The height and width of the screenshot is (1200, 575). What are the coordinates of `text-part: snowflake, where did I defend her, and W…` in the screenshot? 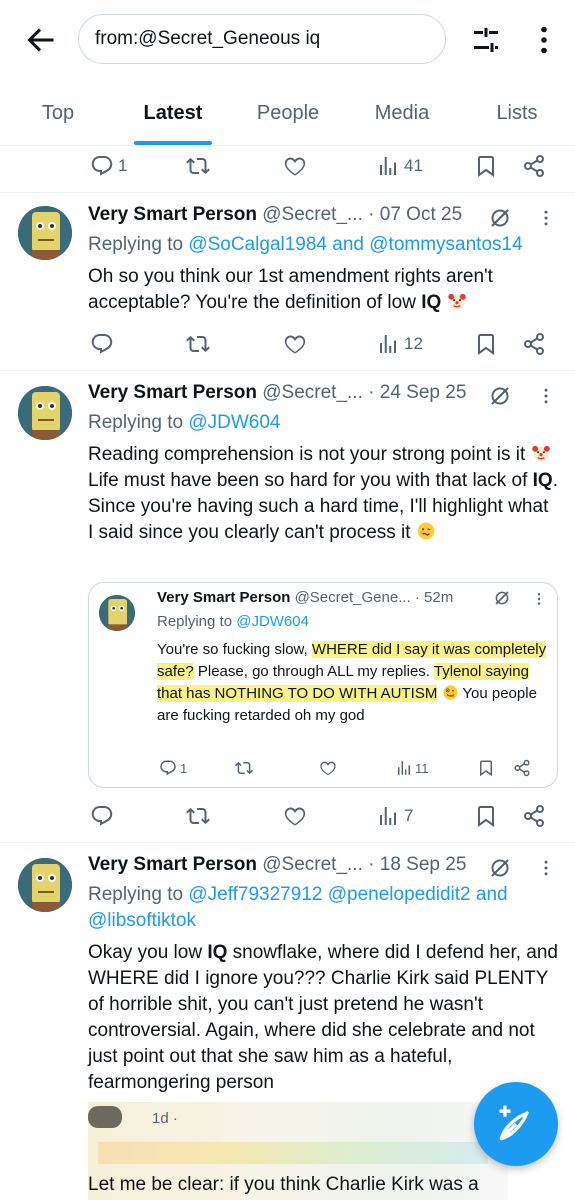 It's located at (323, 1017).